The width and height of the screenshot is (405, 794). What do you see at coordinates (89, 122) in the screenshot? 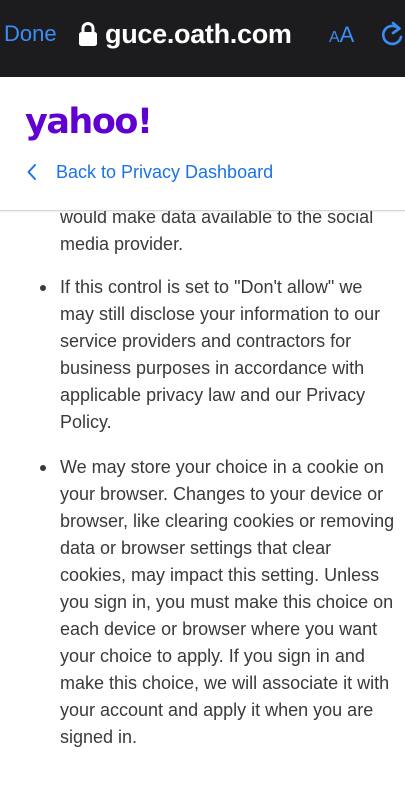
I see `yahoo-logo: yahoo!` at bounding box center [89, 122].